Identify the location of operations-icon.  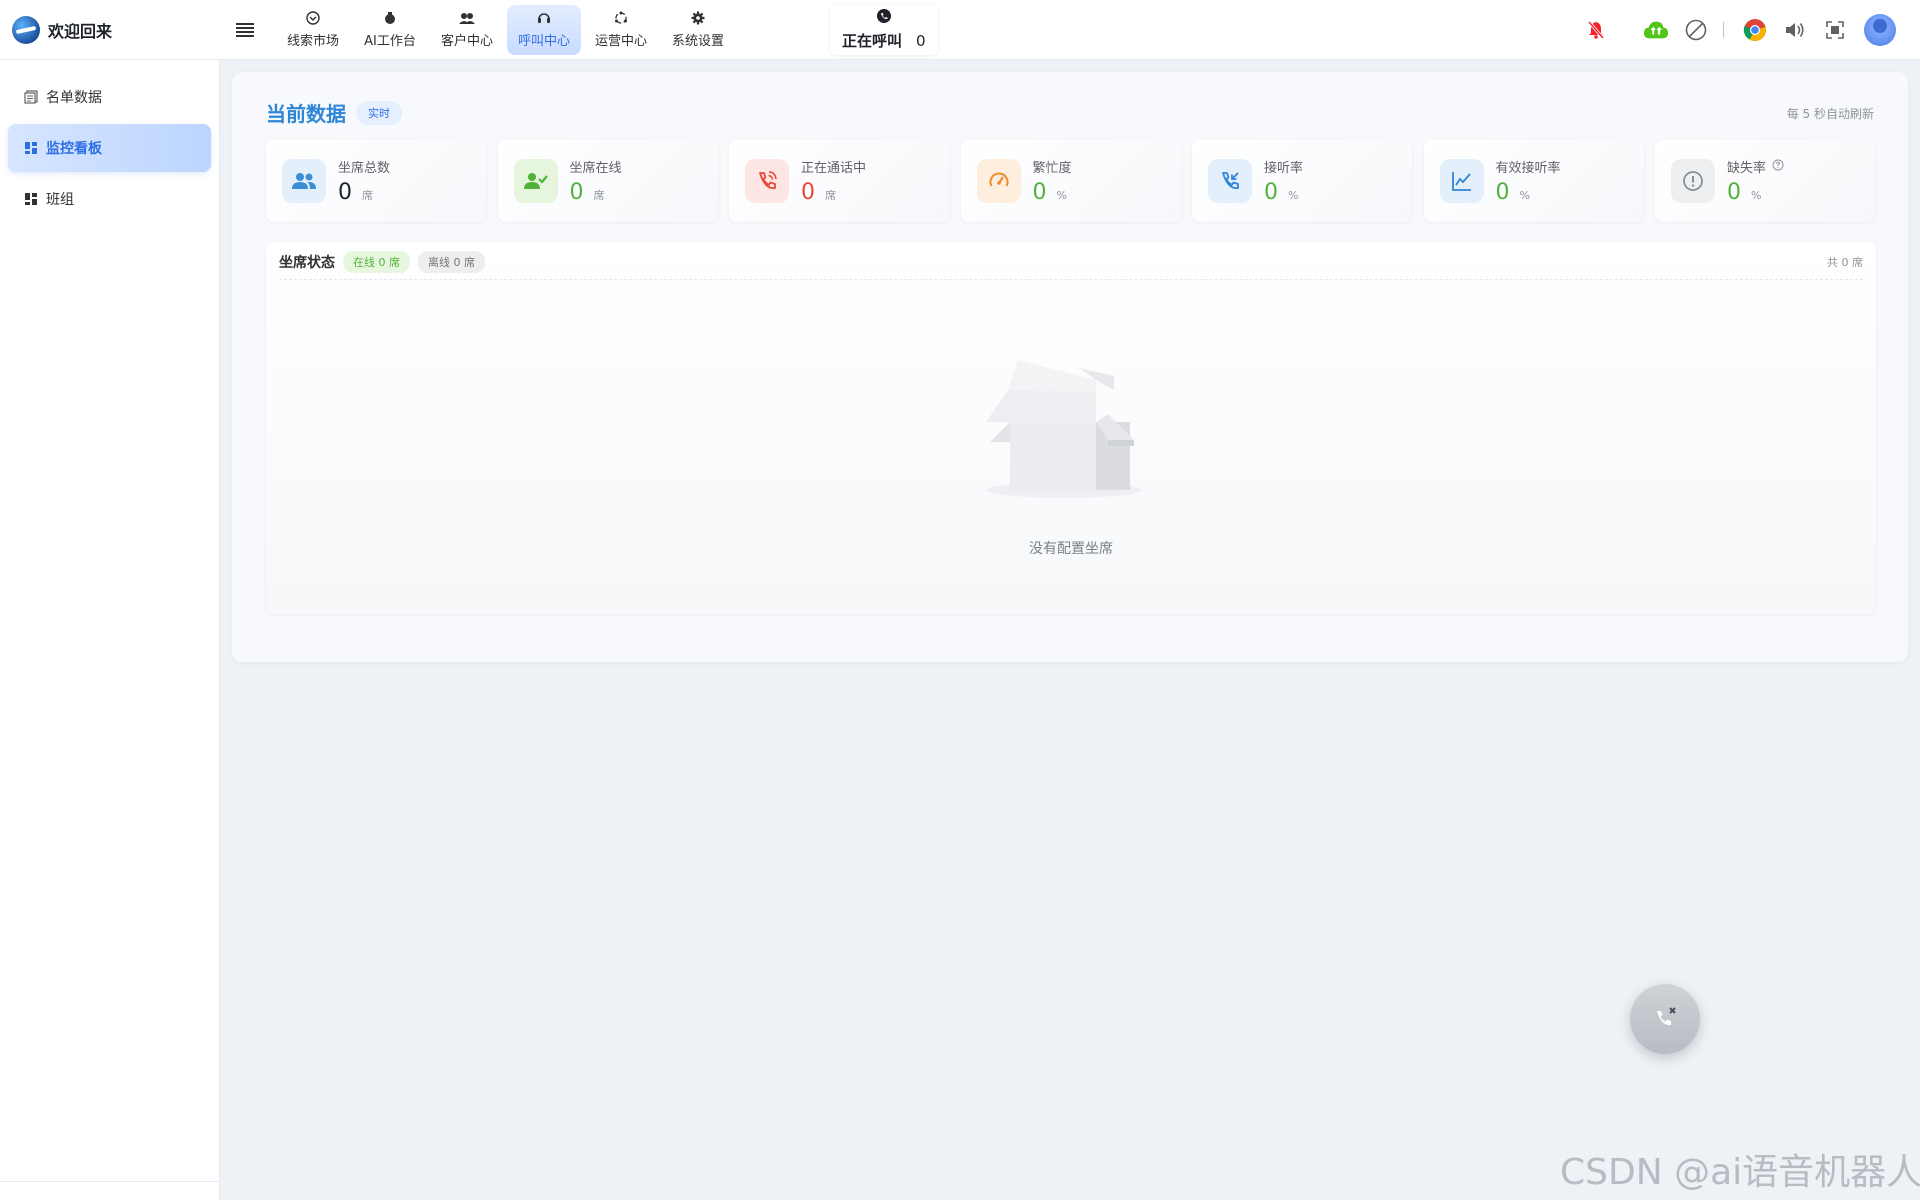
(621, 18).